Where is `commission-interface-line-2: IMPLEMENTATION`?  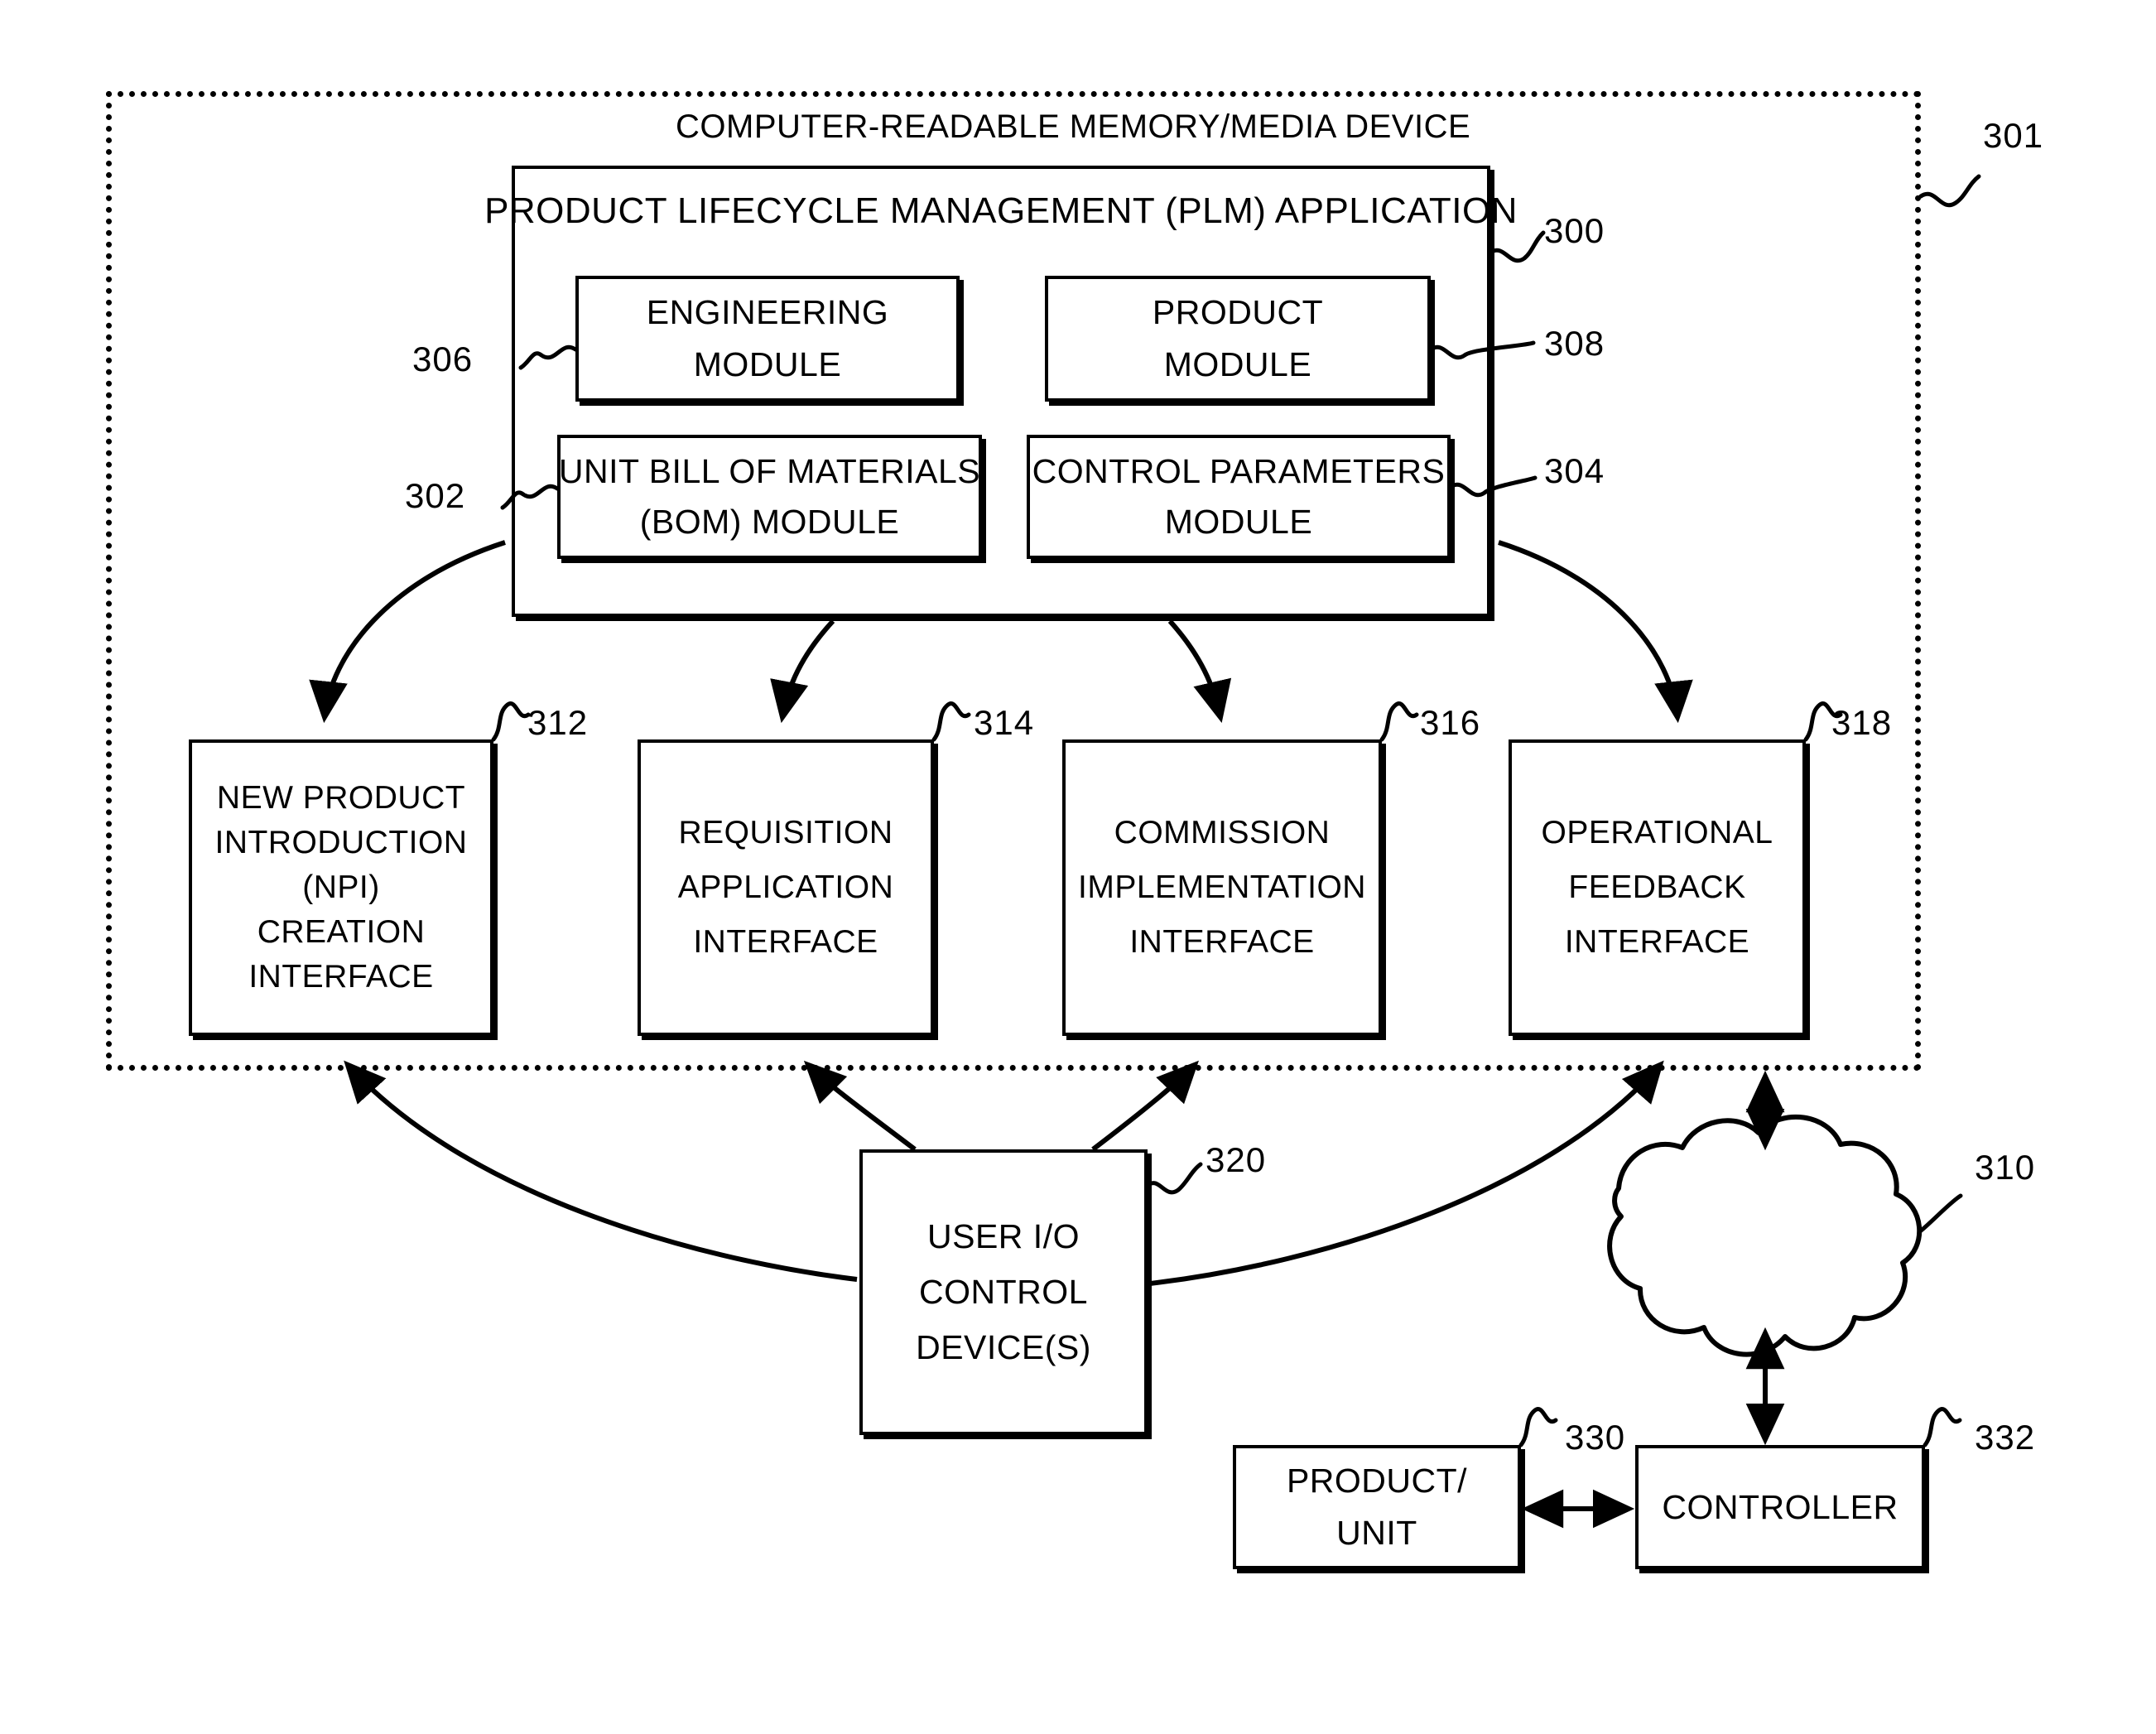 commission-interface-line-2: IMPLEMENTATION is located at coordinates (1222, 887).